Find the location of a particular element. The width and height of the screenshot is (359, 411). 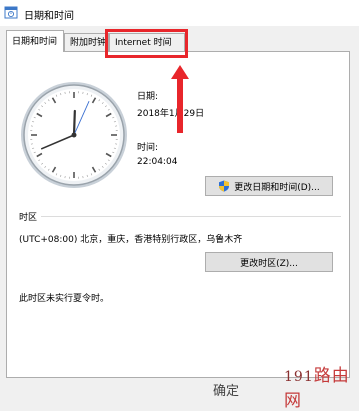

watermark-number: 191 is located at coordinates (299, 377).